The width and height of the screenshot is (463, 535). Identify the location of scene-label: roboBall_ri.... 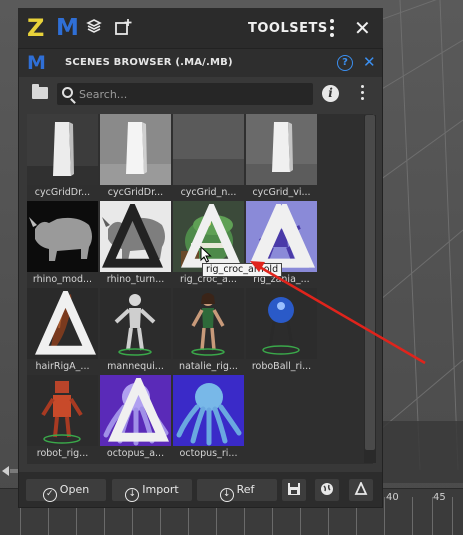
(281, 366).